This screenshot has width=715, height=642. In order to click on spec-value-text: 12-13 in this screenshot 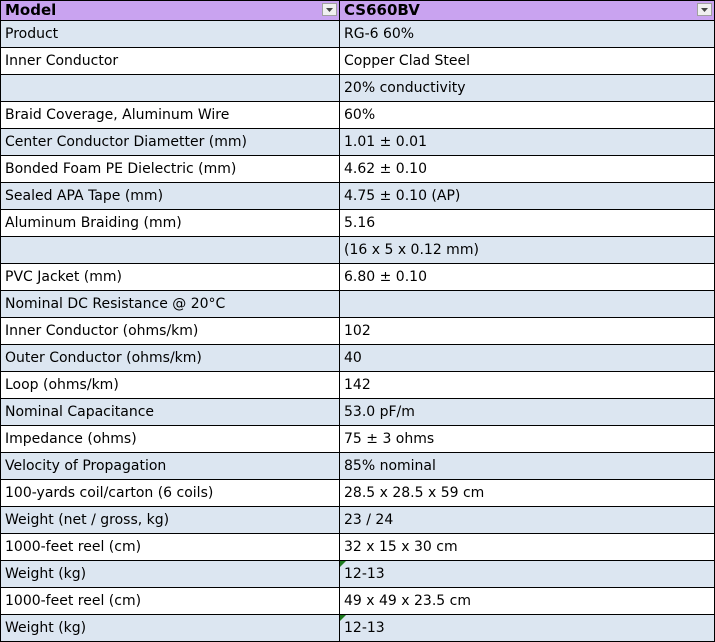, I will do `click(364, 574)`.